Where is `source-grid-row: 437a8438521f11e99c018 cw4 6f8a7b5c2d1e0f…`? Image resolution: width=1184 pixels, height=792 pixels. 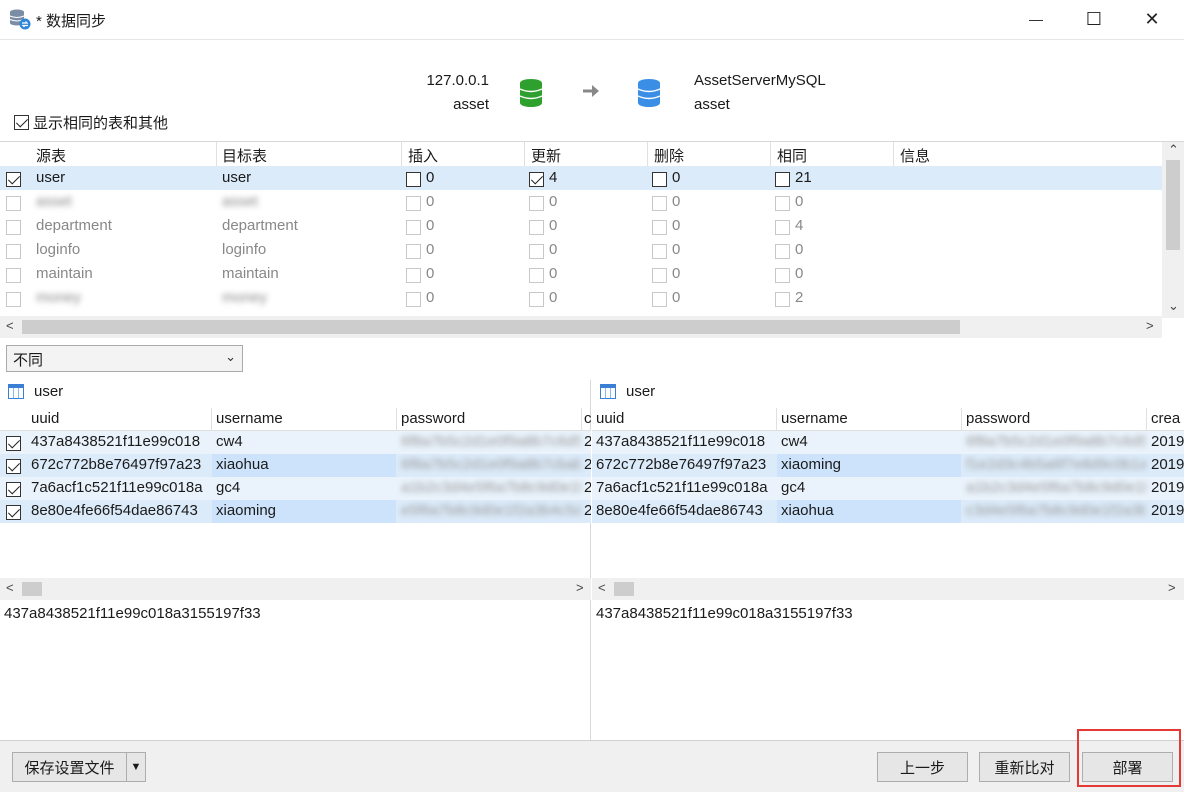
source-grid-row: 437a8438521f11e99c018 cw4 6f8a7b5c2d1e0f… is located at coordinates (295, 442).